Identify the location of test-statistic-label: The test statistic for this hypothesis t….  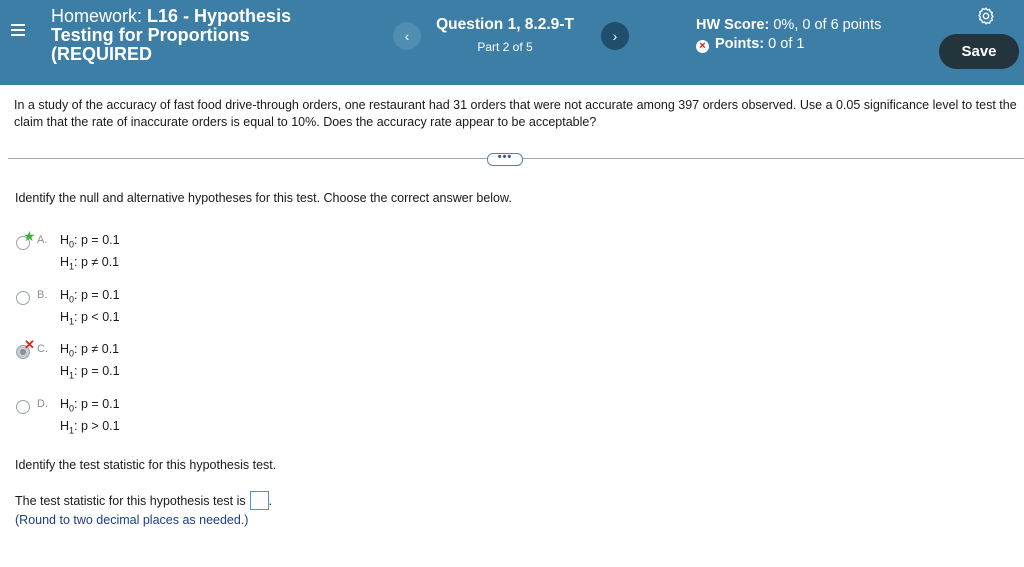
(130, 501).